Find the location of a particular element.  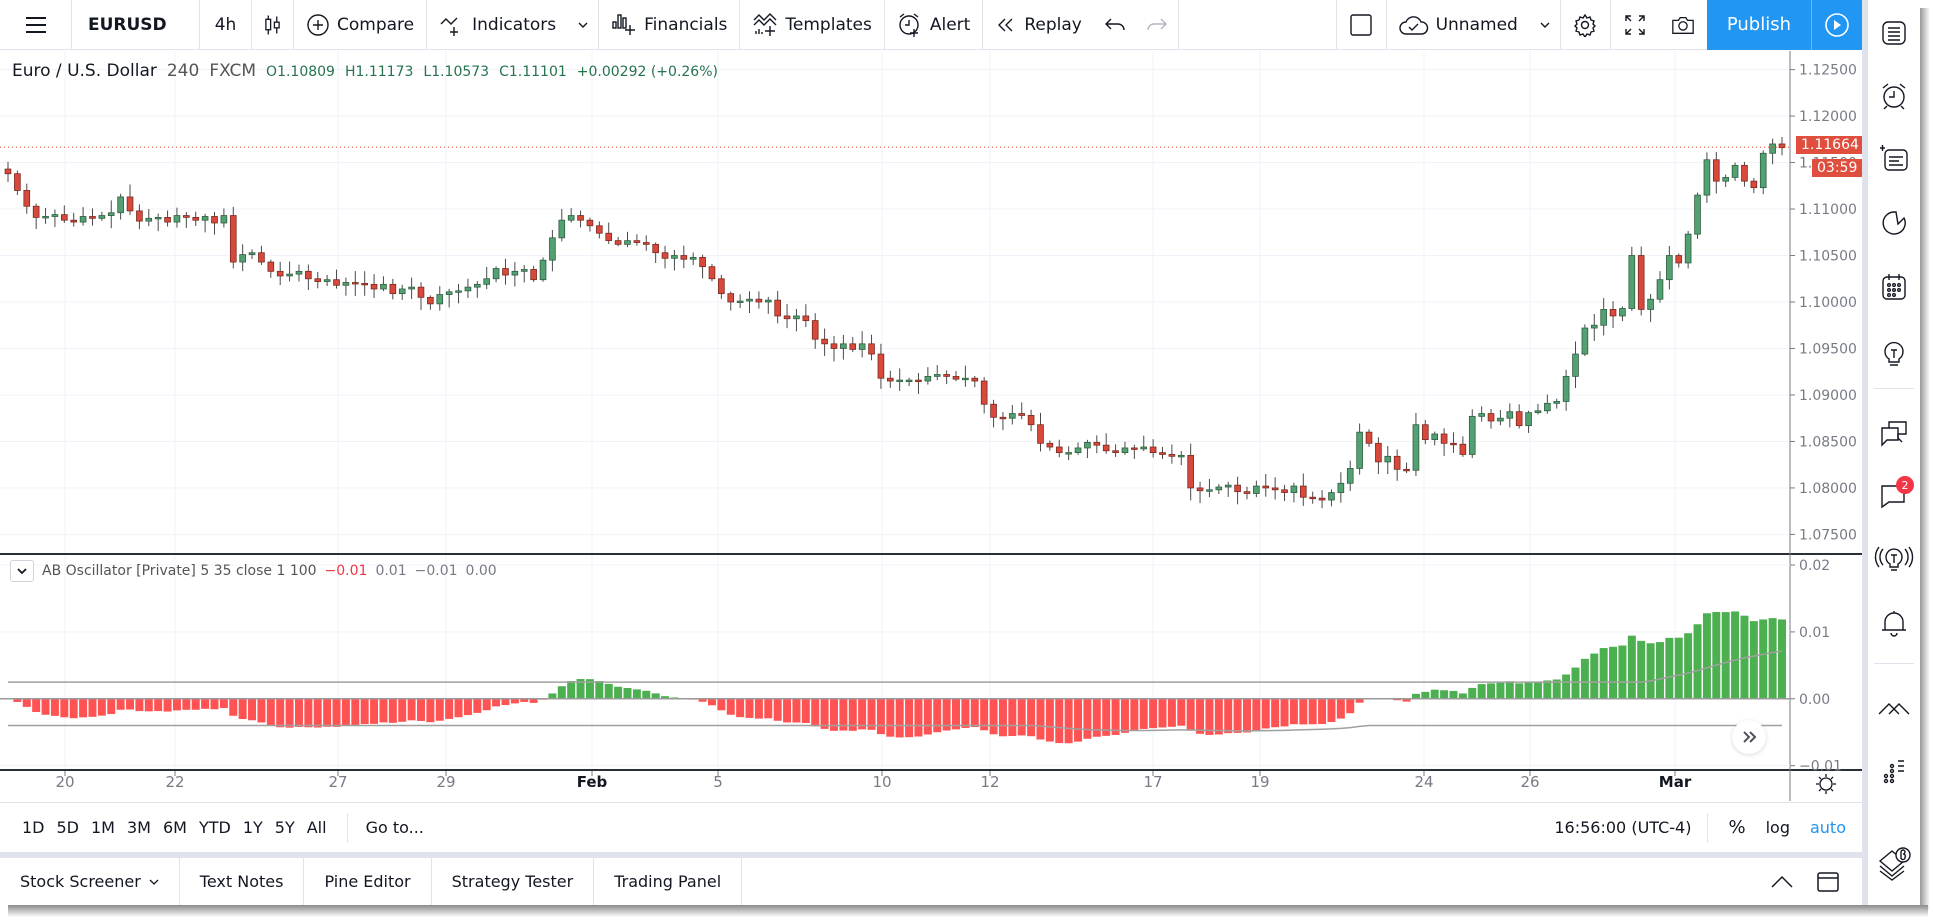

sidebar-hotlists is located at coordinates (1894, 223).